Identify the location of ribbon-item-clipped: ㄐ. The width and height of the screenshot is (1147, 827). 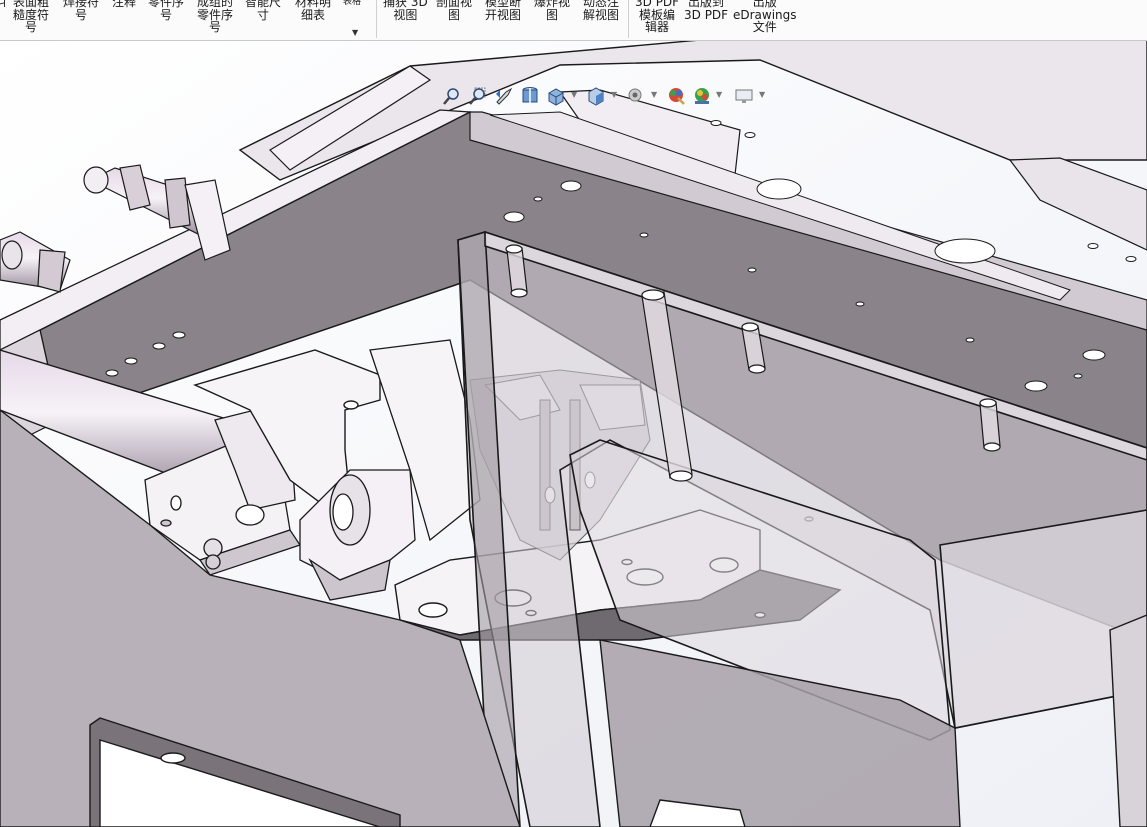
(4, 4).